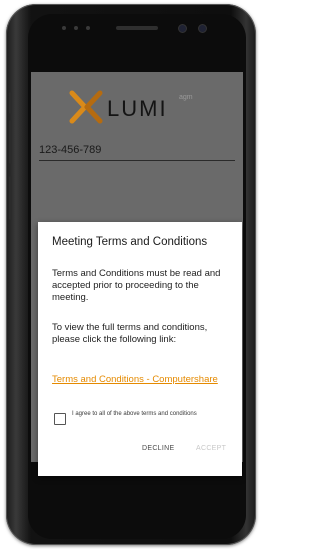 The height and width of the screenshot is (549, 320). What do you see at coordinates (70, 150) in the screenshot?
I see `meeting-id-field: 123-456-789` at bounding box center [70, 150].